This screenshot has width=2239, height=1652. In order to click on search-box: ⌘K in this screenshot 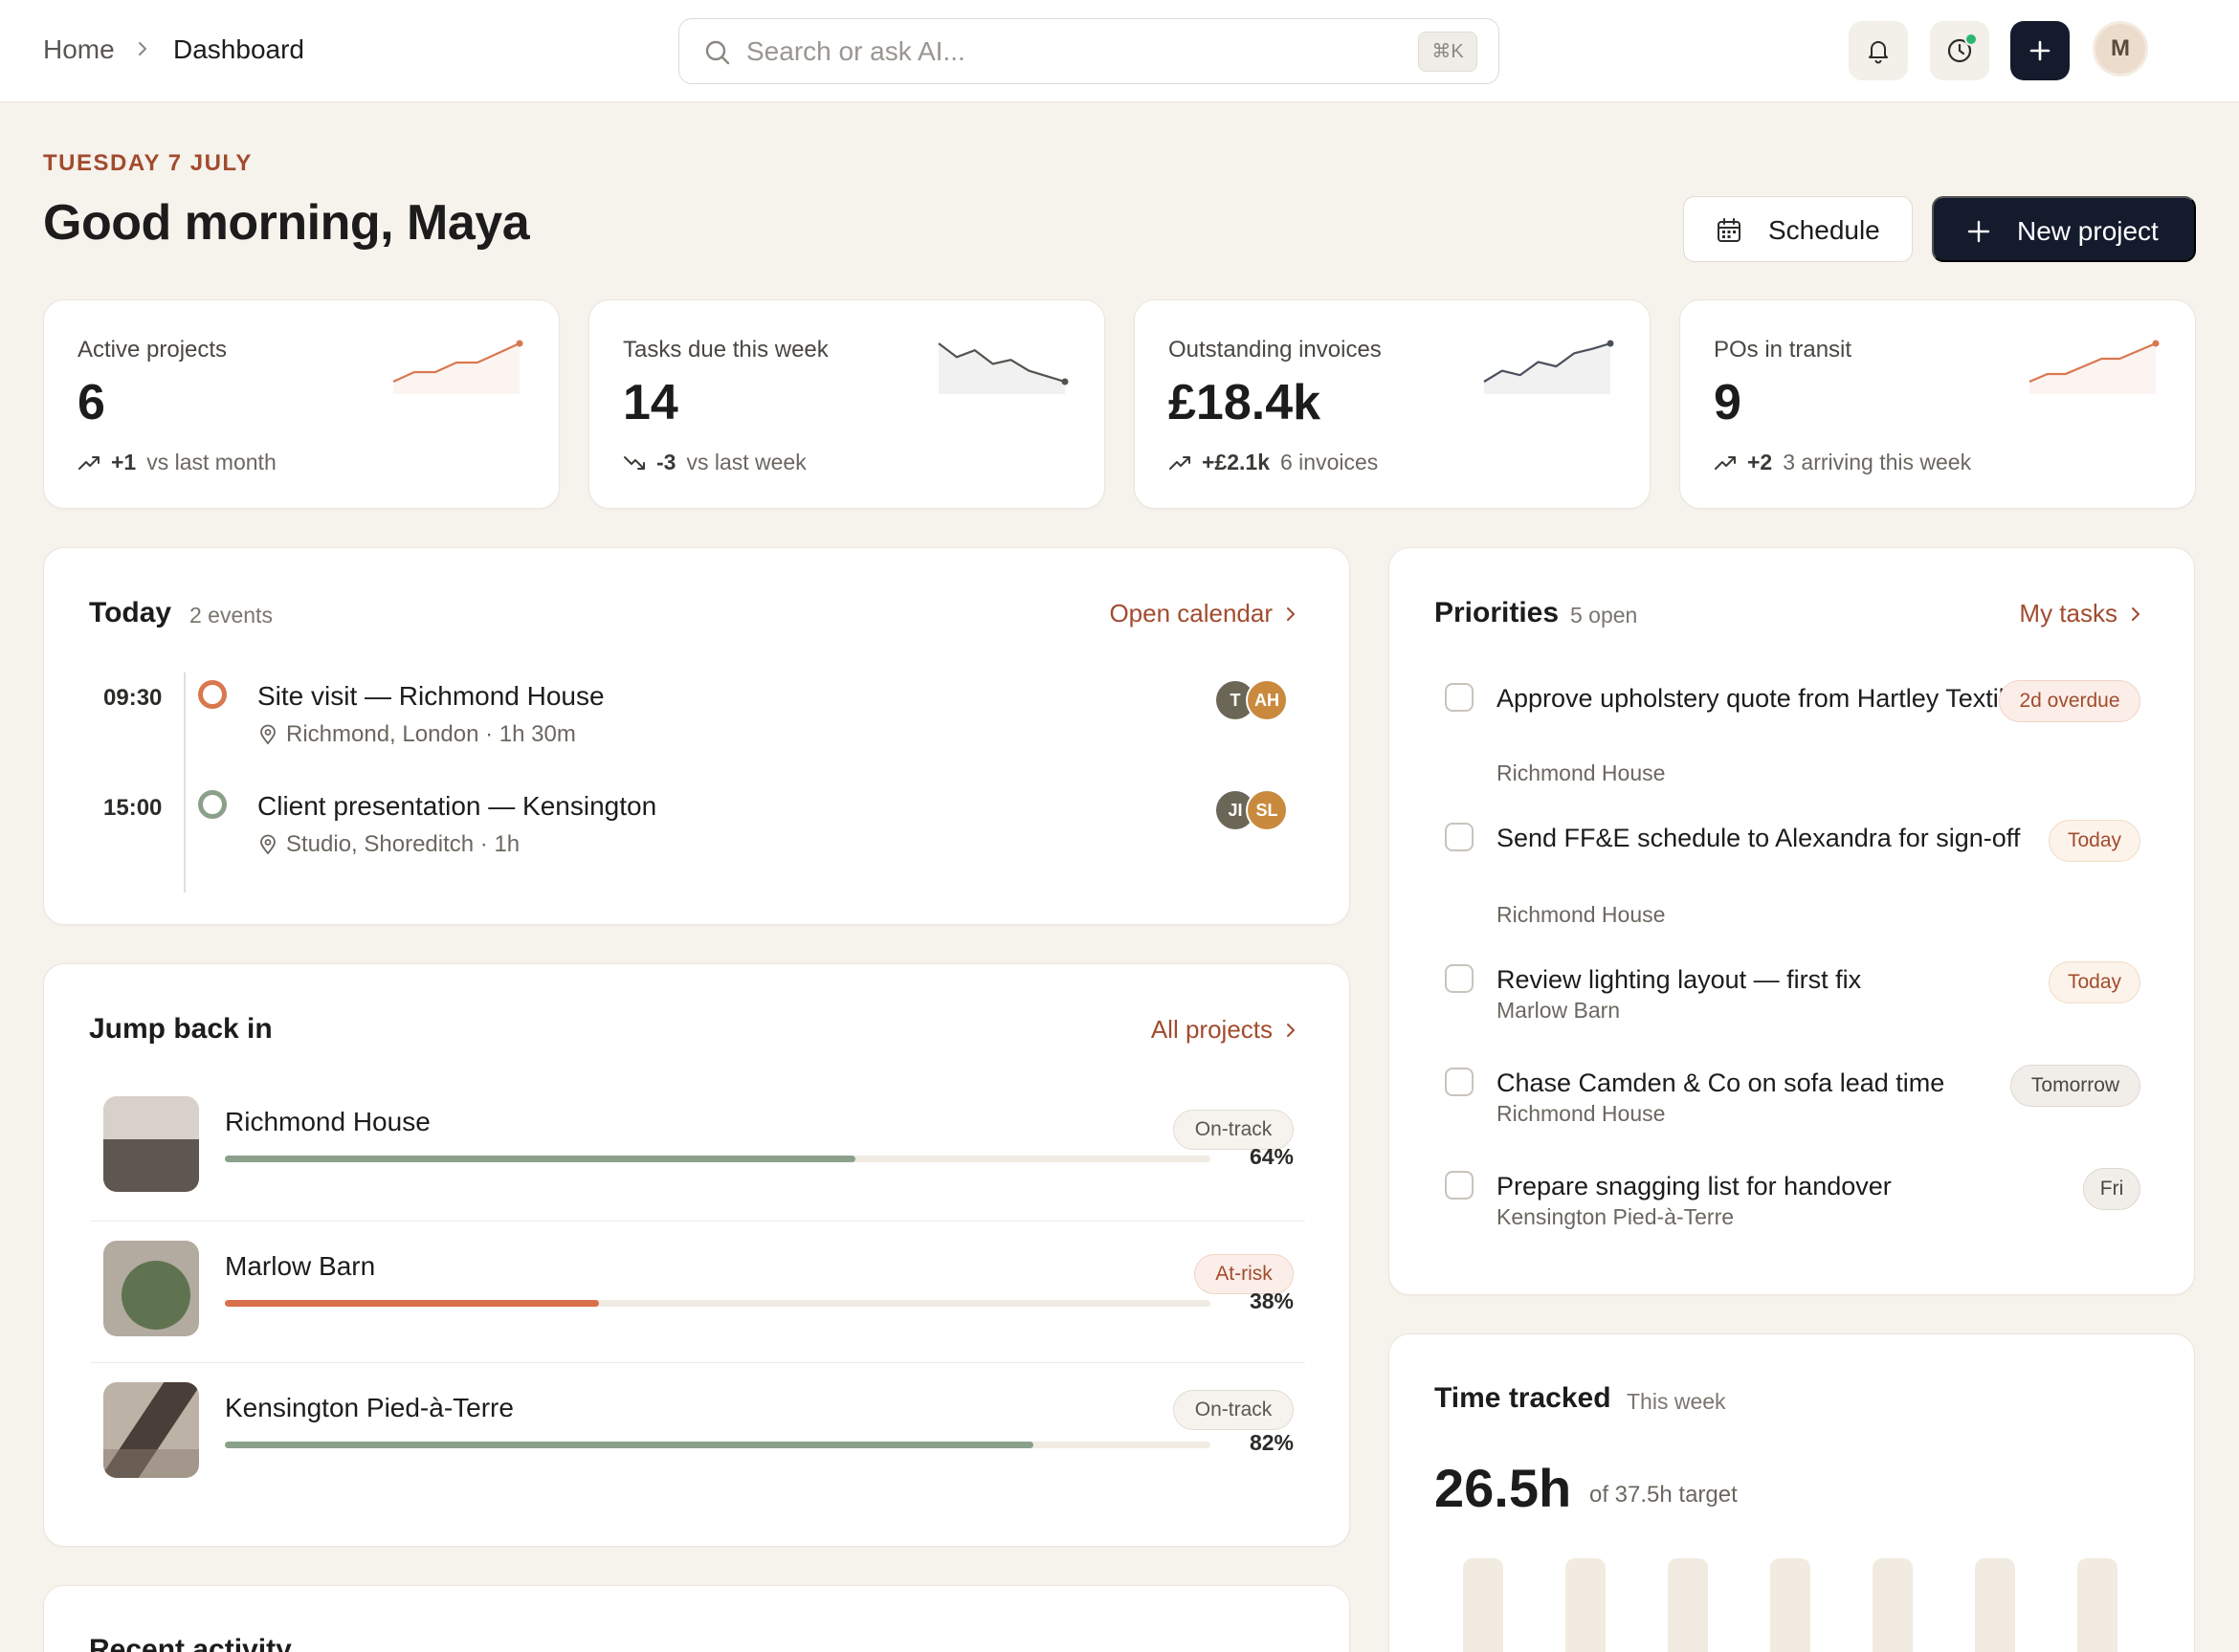, I will do `click(1089, 51)`.